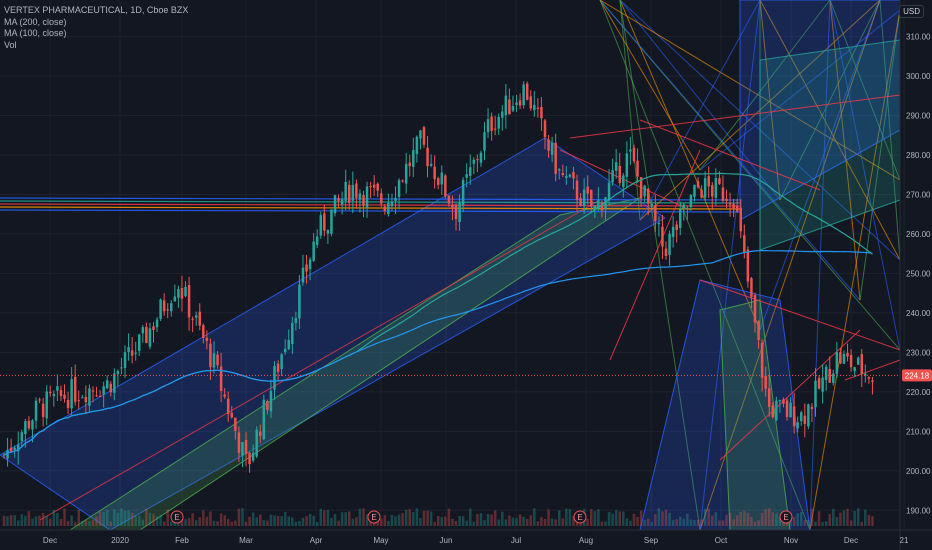 The image size is (932, 550). Describe the element at coordinates (785, 517) in the screenshot. I see `earnings-marker-label: E` at that location.